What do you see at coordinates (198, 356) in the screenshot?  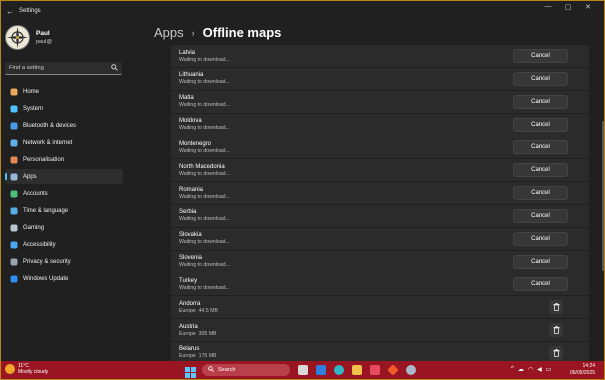 I see `map-details: Europe 175 MB` at bounding box center [198, 356].